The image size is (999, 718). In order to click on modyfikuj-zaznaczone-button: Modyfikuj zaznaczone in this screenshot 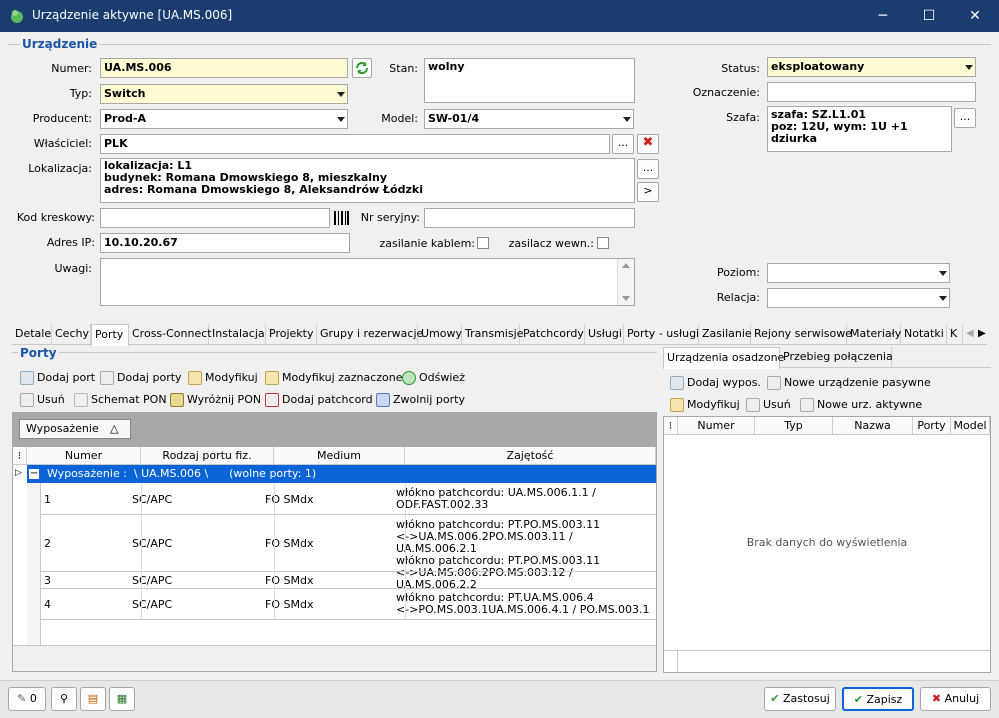, I will do `click(334, 378)`.